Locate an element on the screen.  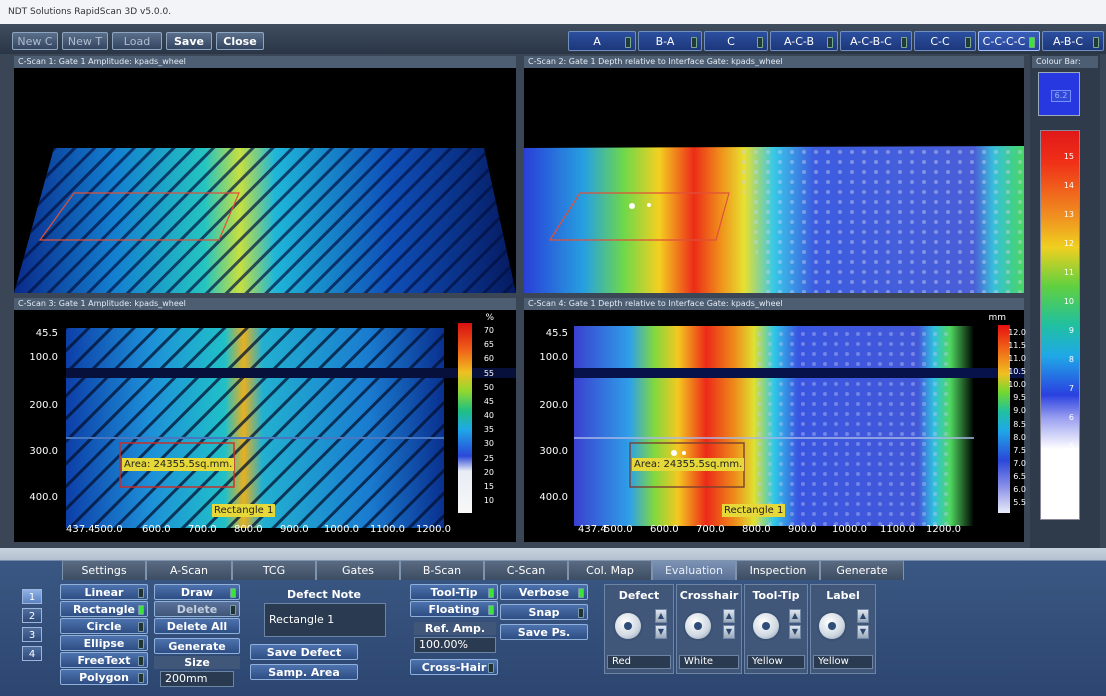
view-c-c-button: C-C is located at coordinates (945, 41).